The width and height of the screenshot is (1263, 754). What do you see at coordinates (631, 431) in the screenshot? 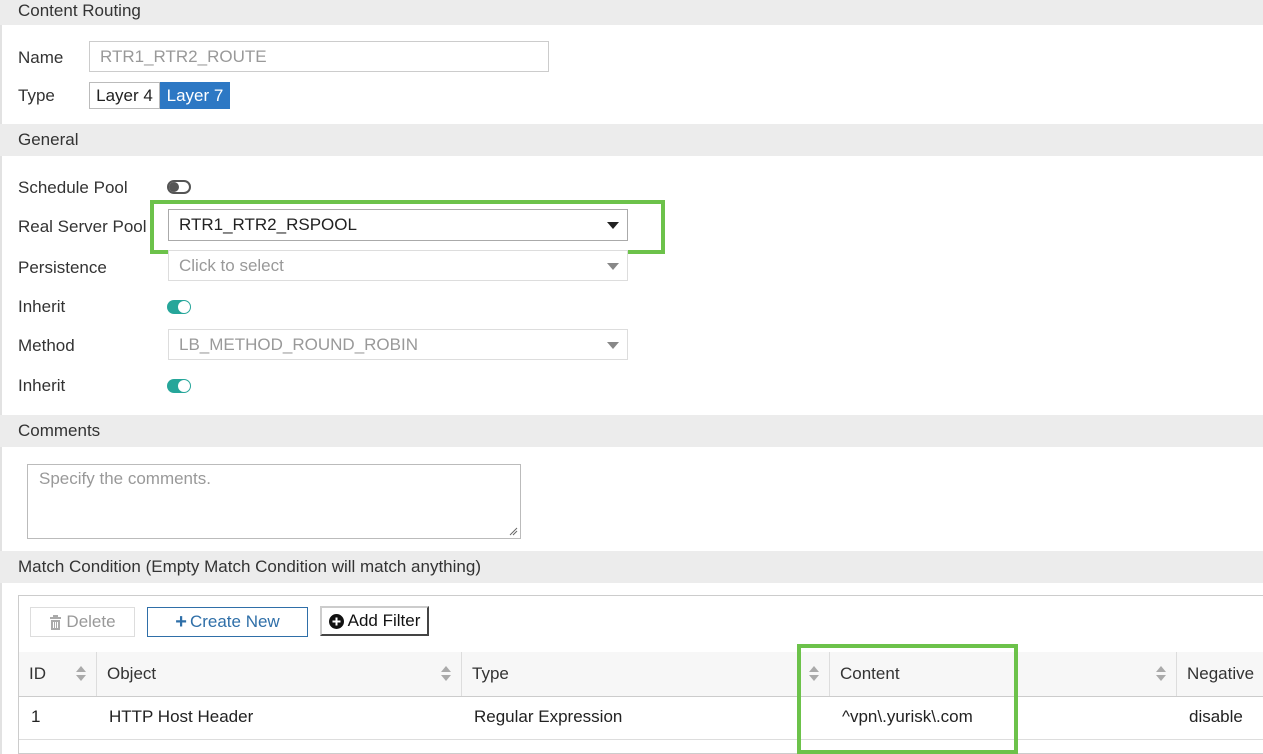
I see `section-header-comments: Comments` at bounding box center [631, 431].